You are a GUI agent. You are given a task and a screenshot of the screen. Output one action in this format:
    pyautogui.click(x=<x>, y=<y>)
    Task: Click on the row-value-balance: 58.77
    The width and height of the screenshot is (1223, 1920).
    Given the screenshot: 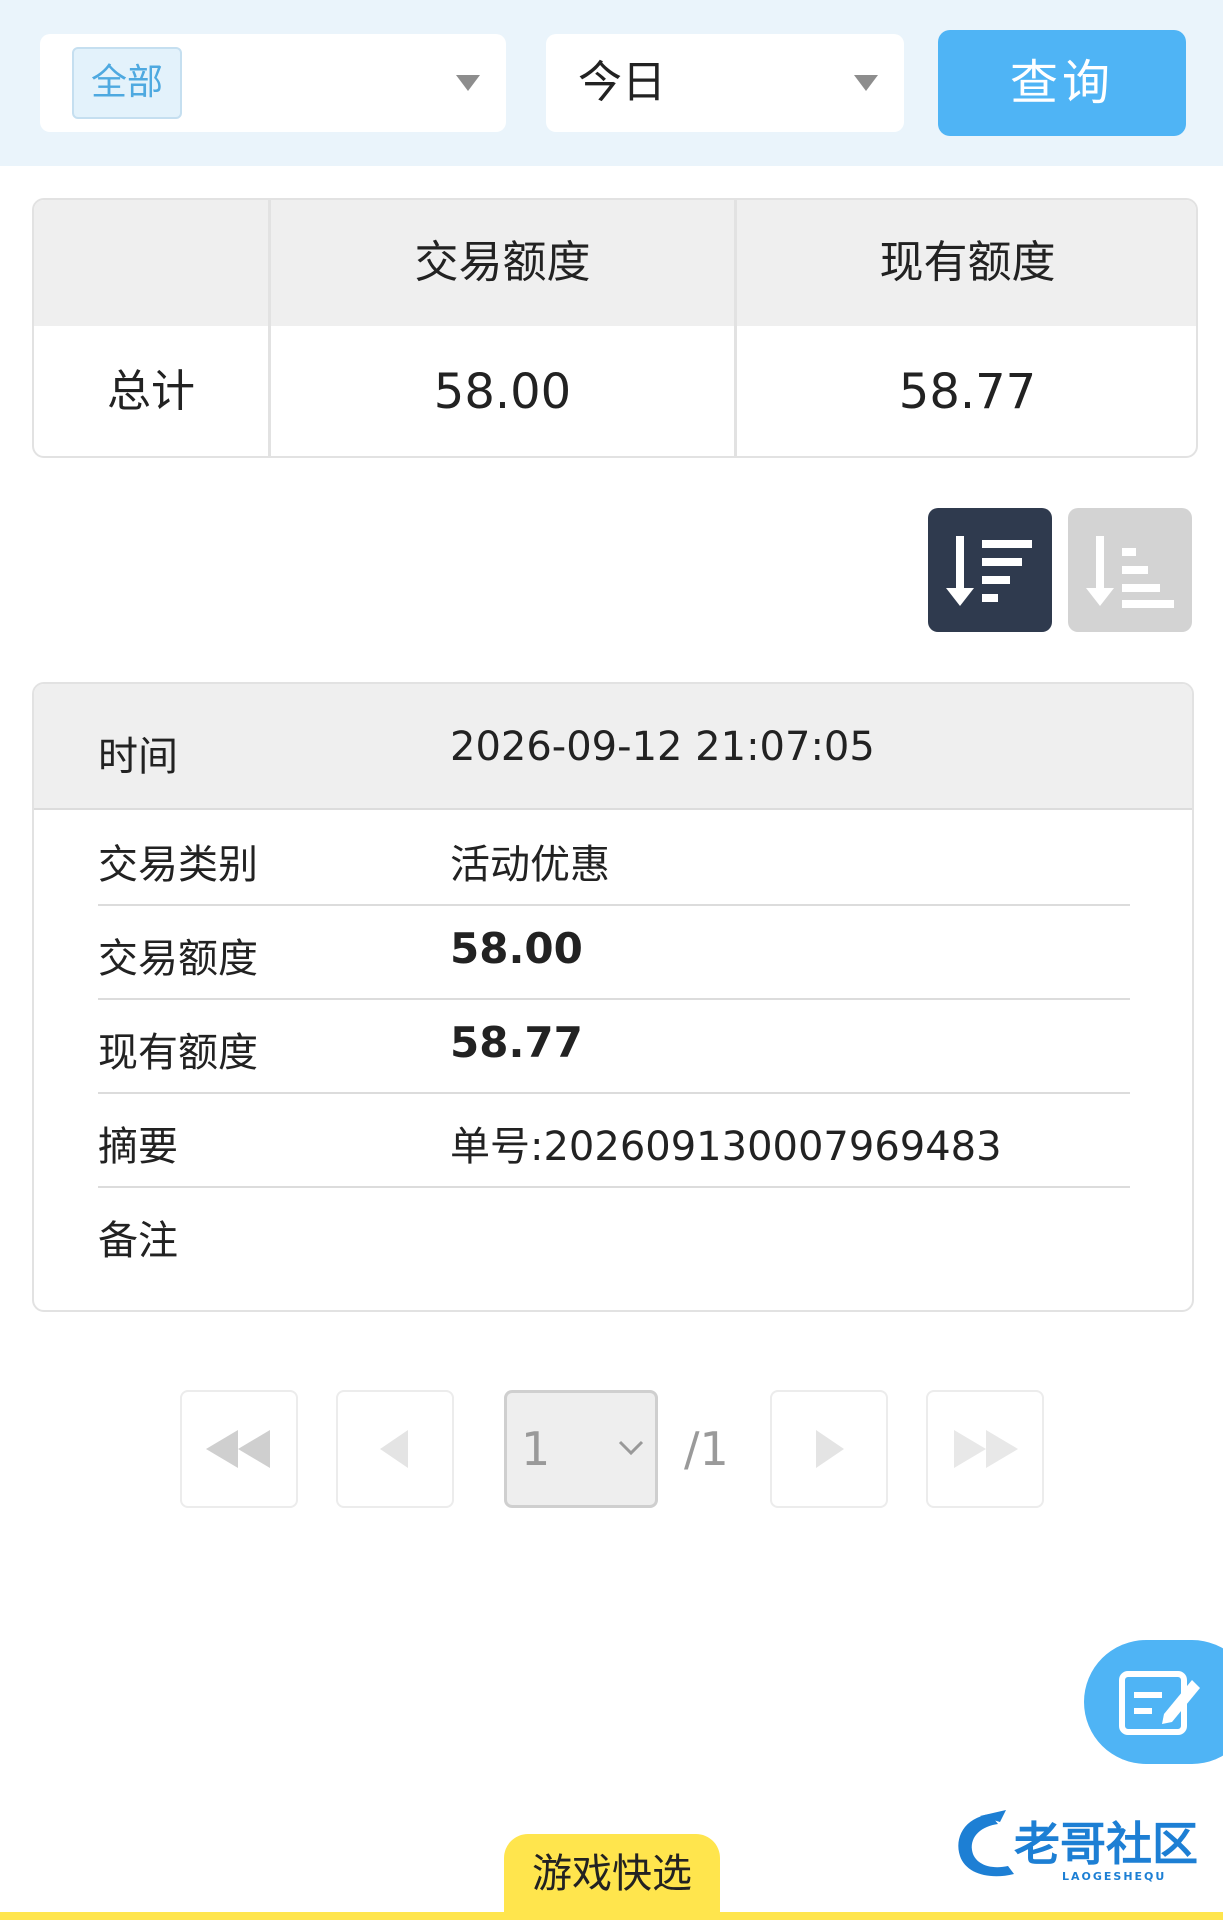 What is the action you would take?
    pyautogui.click(x=516, y=1042)
    